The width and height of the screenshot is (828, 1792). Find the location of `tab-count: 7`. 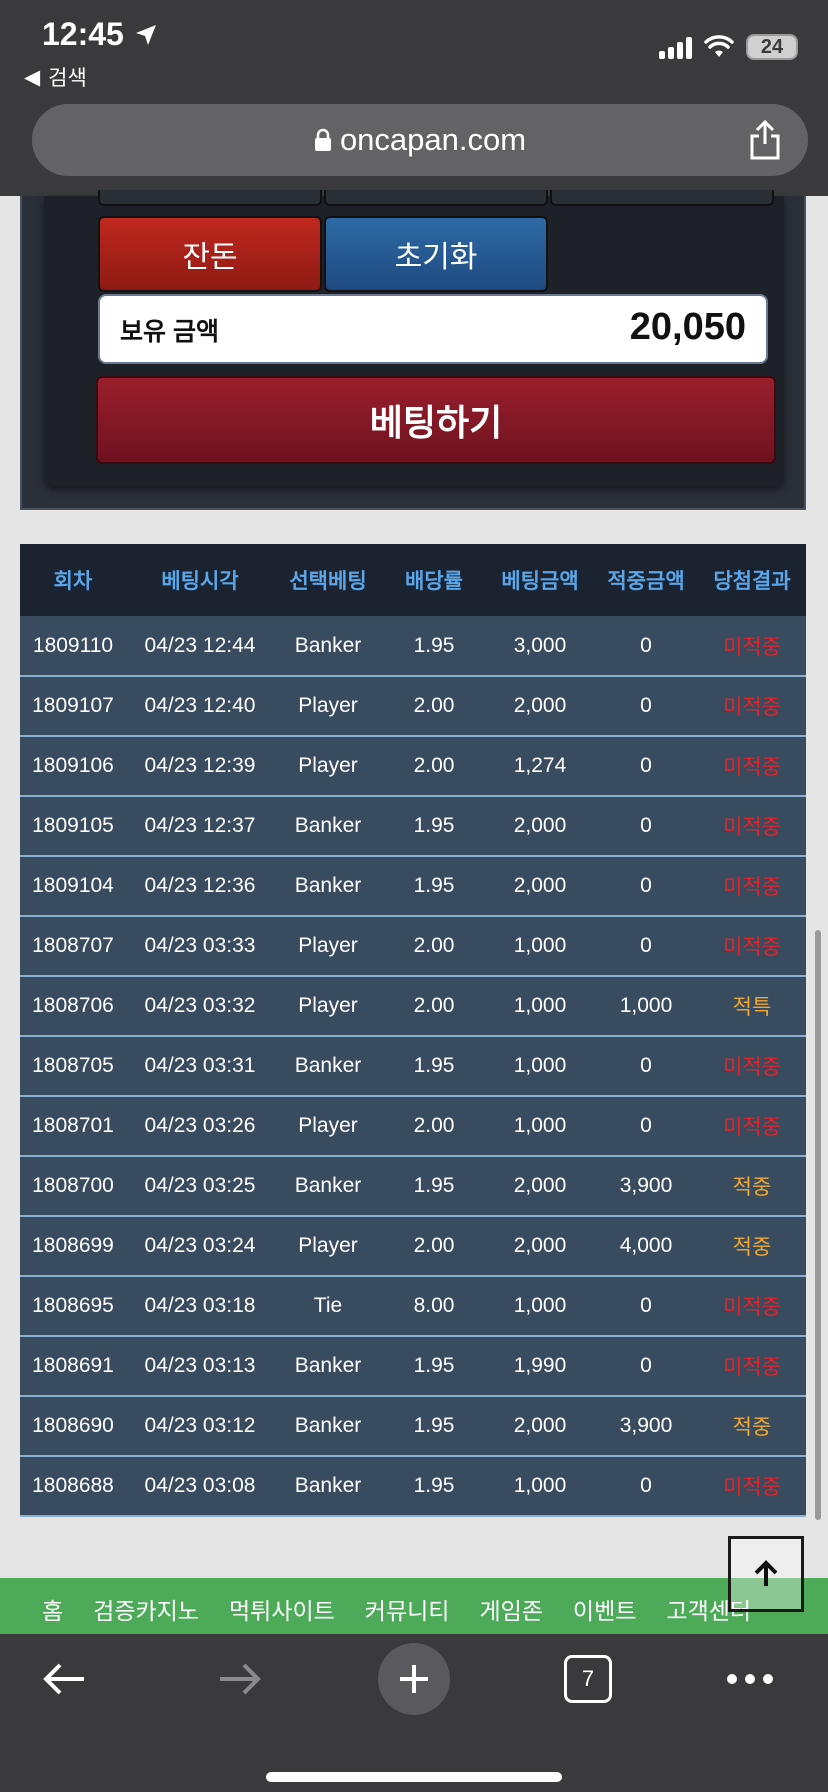

tab-count: 7 is located at coordinates (588, 1679).